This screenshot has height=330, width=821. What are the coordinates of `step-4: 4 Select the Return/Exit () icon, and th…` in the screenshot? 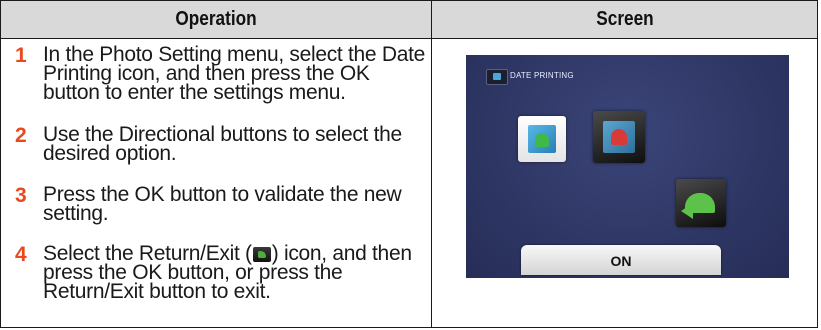 It's located at (220, 272).